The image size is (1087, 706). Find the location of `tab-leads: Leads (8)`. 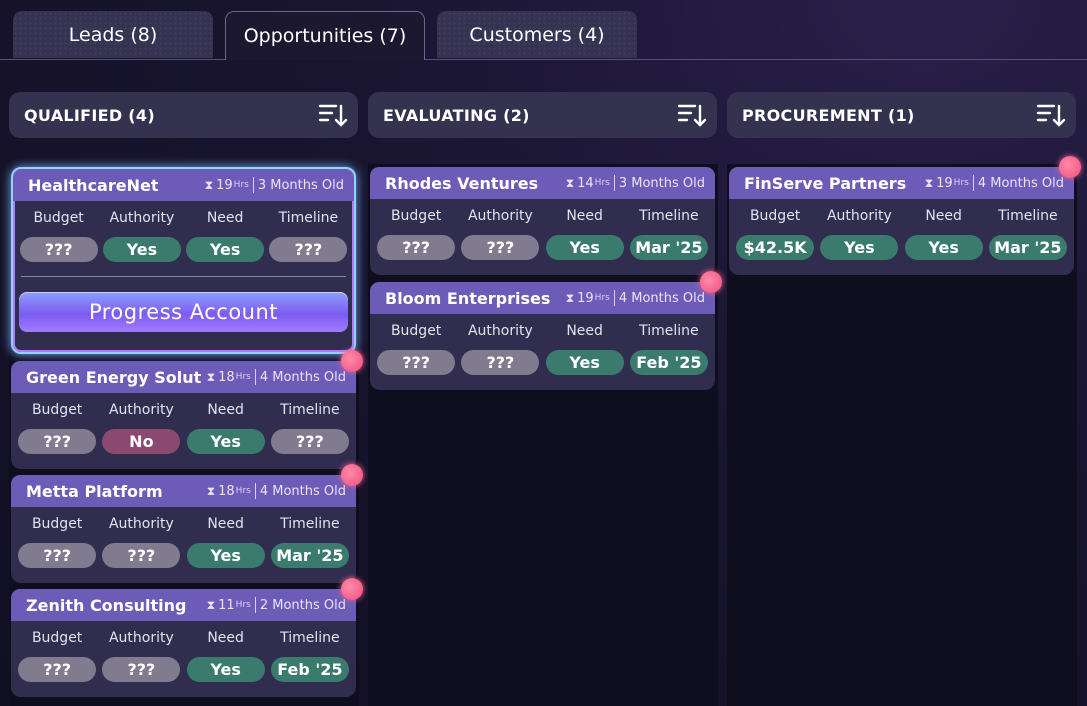

tab-leads: Leads (8) is located at coordinates (113, 34).